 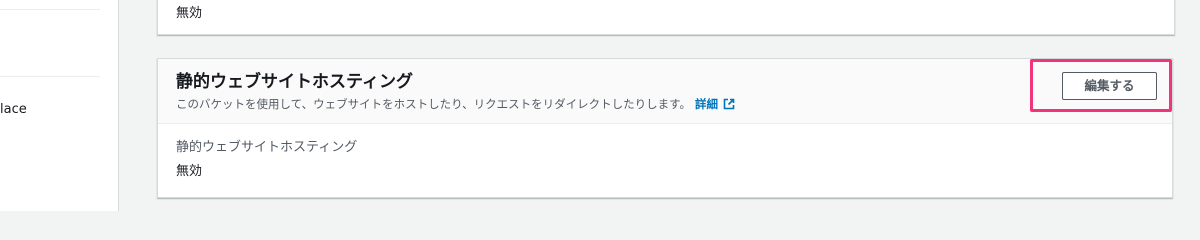 I want to click on sidebar-item-partial: lace, so click(x=13, y=110).